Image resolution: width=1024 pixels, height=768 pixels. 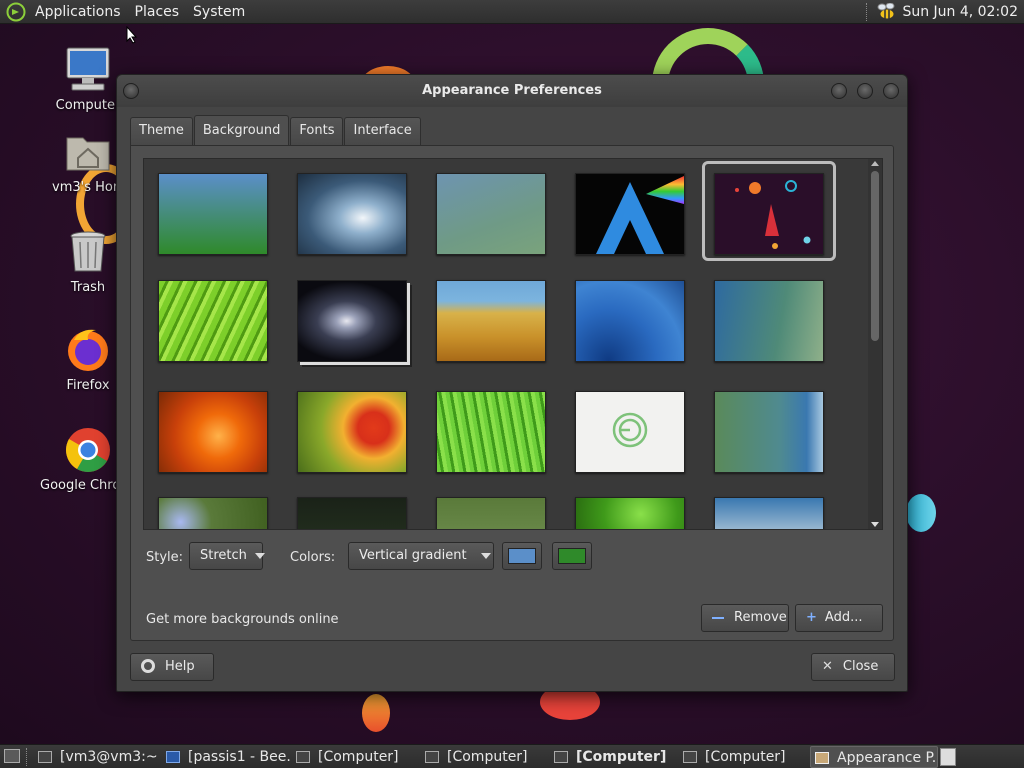 What do you see at coordinates (148, 665) in the screenshot?
I see `help-lifebuoy-icon` at bounding box center [148, 665].